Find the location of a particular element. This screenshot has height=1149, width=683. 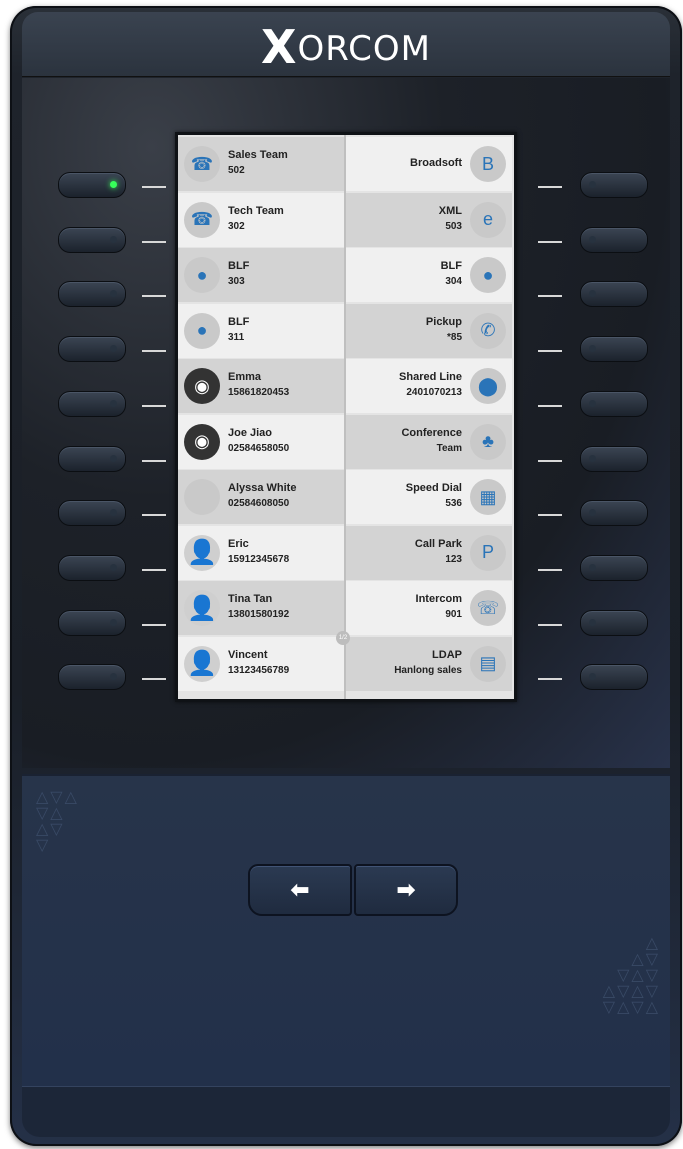

dsskey-right: B Broadsoft is located at coordinates (429, 164).